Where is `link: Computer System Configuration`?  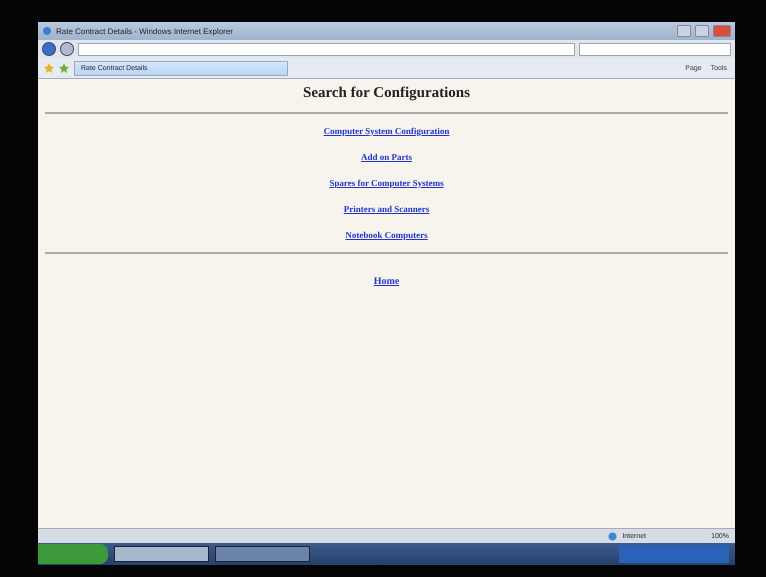 link: Computer System Configuration is located at coordinates (387, 131).